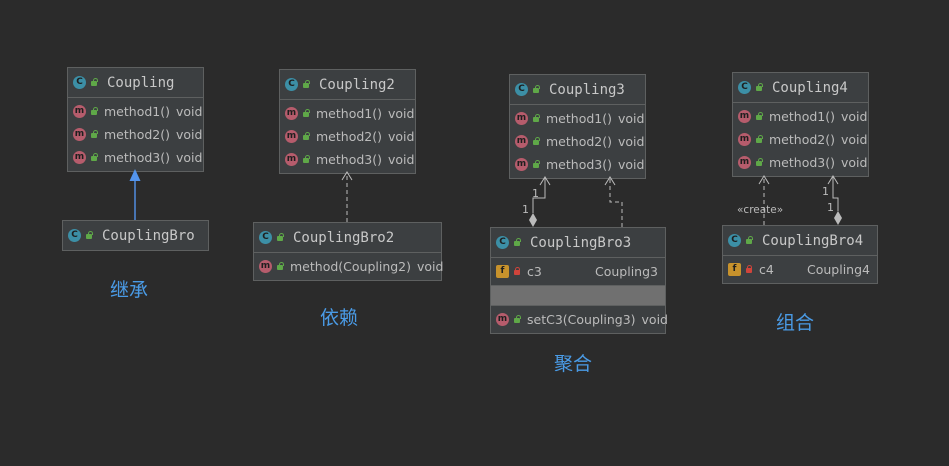  I want to click on inheritance-edge, so click(135, 194).